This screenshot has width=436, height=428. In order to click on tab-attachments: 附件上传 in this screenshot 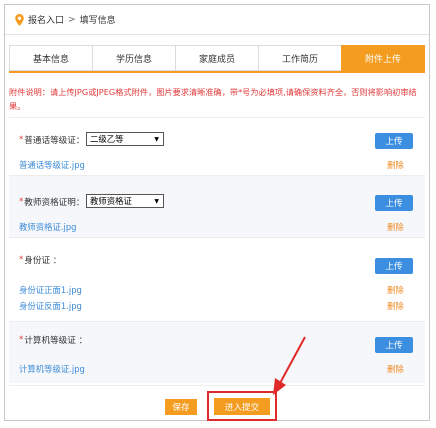, I will do `click(383, 58)`.